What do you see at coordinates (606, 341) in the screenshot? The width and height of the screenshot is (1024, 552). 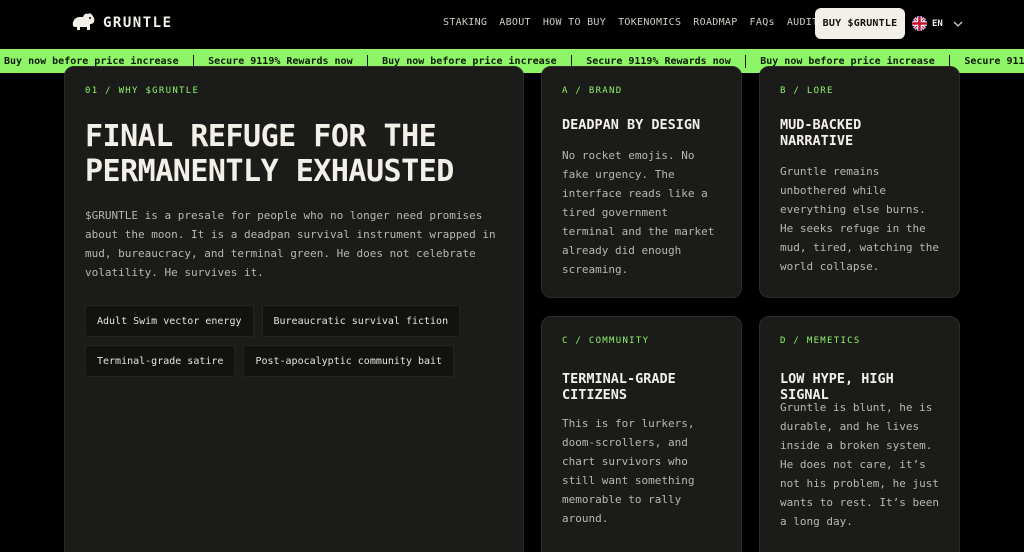 I see `card-eyebrow: C / COMMUNITY` at bounding box center [606, 341].